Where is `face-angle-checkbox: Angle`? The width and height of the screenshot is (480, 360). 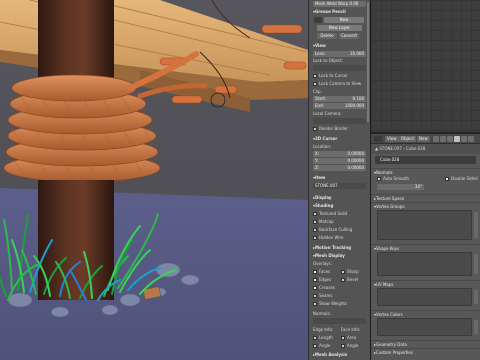 face-angle-checkbox: Angle is located at coordinates (353, 346).